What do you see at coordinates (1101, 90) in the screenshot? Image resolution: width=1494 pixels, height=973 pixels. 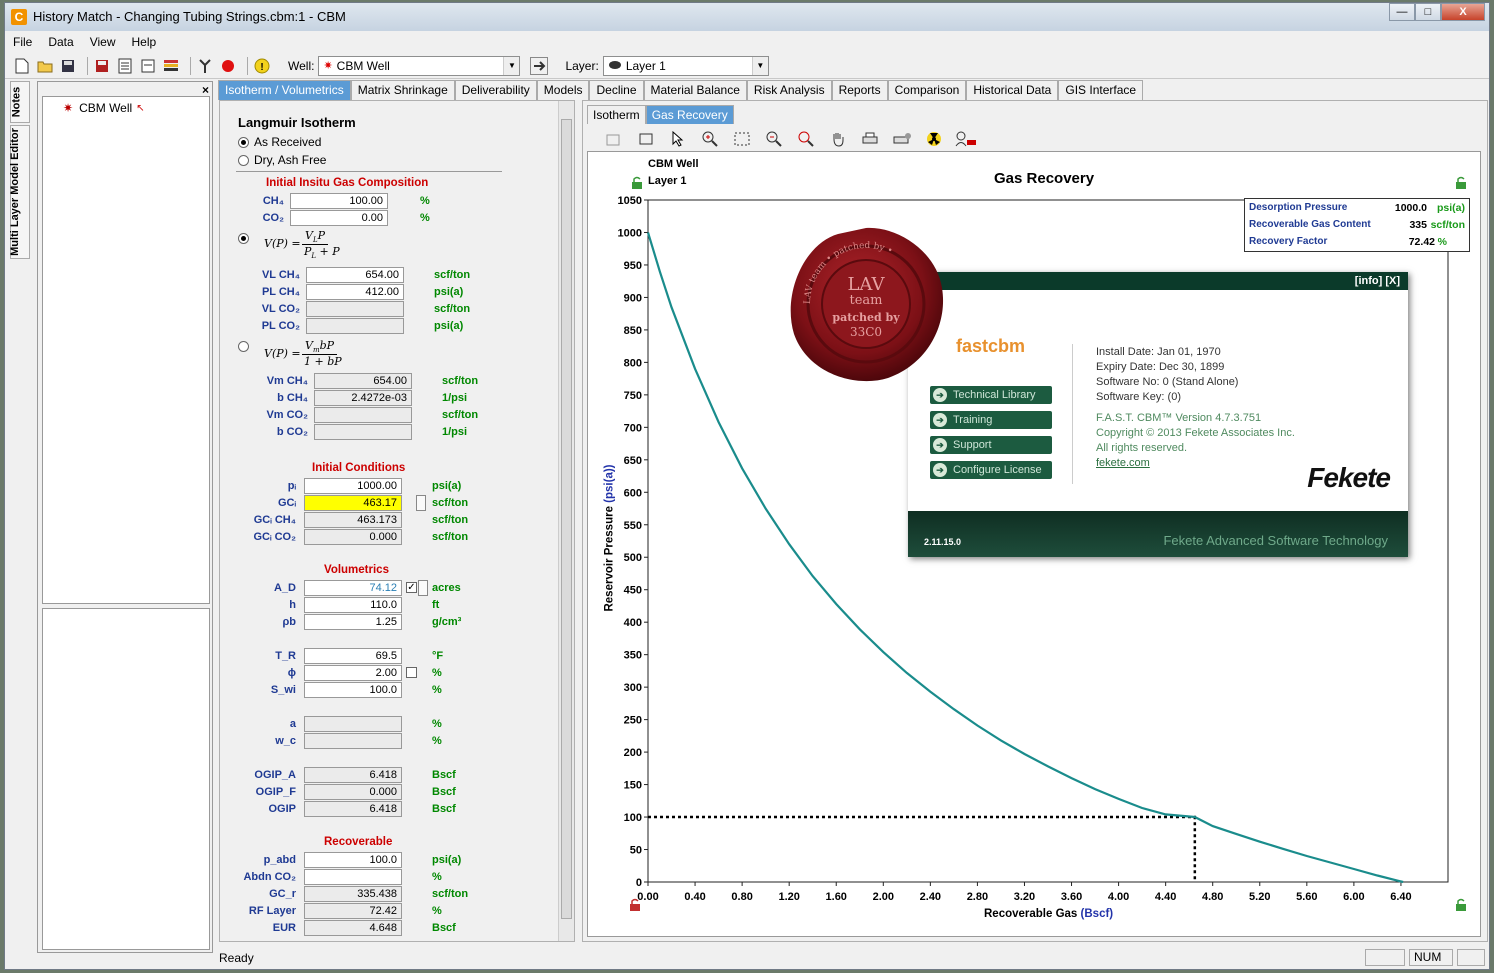 I see `tab-gis-interface: GIS Interface` at bounding box center [1101, 90].